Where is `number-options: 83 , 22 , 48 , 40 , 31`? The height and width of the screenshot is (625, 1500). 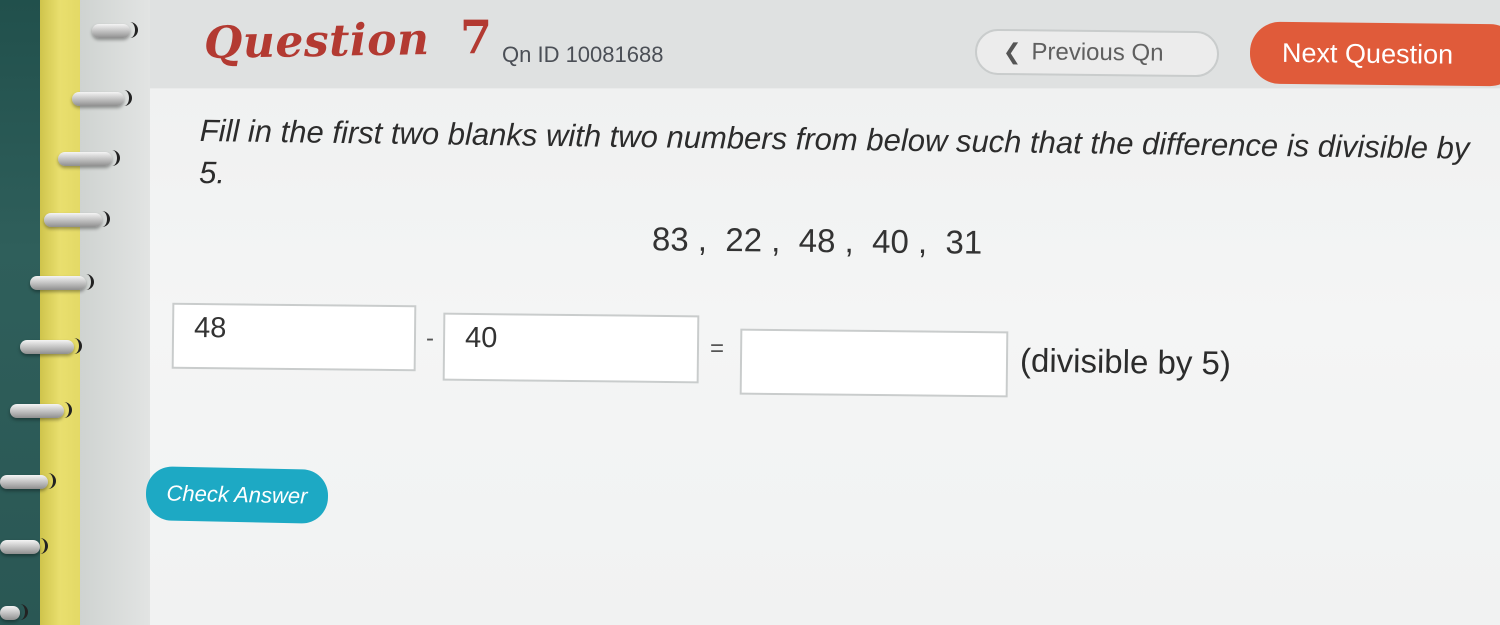
number-options: 83 , 22 , 48 , 40 , 31 is located at coordinates (817, 240).